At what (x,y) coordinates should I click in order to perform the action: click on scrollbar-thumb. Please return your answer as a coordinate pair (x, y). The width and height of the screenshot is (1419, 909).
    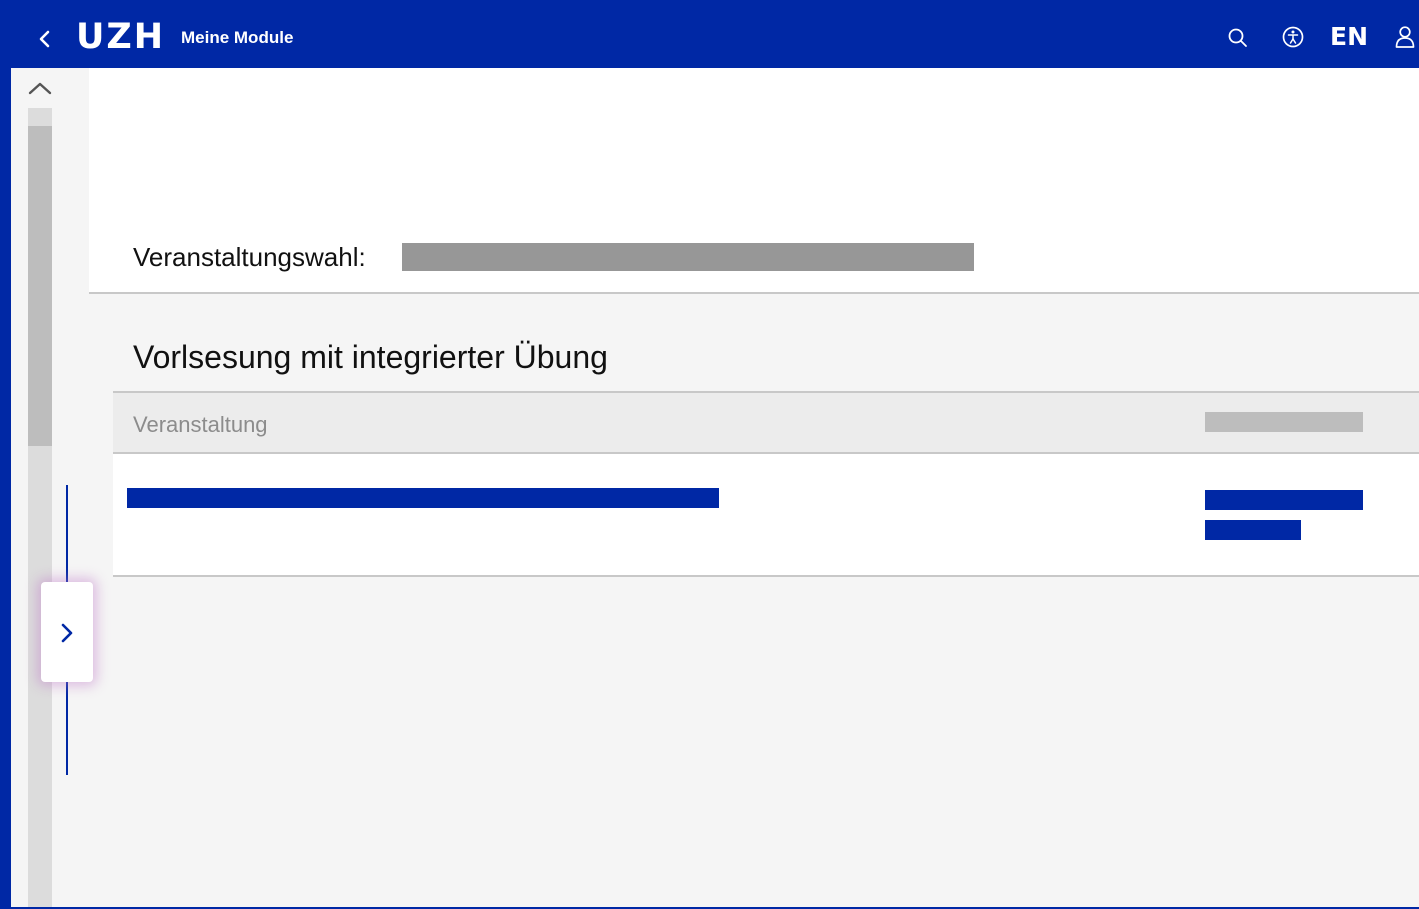
    Looking at the image, I should click on (40, 286).